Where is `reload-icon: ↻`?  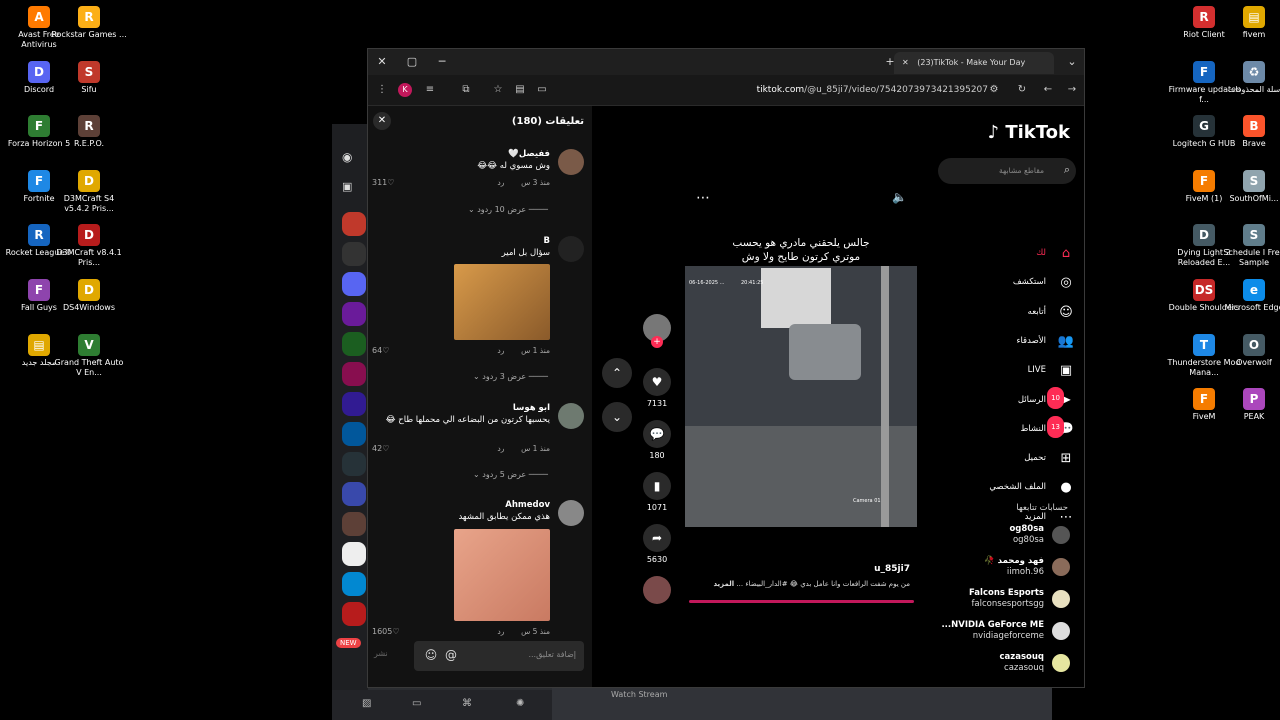
reload-icon: ↻ is located at coordinates (1022, 90).